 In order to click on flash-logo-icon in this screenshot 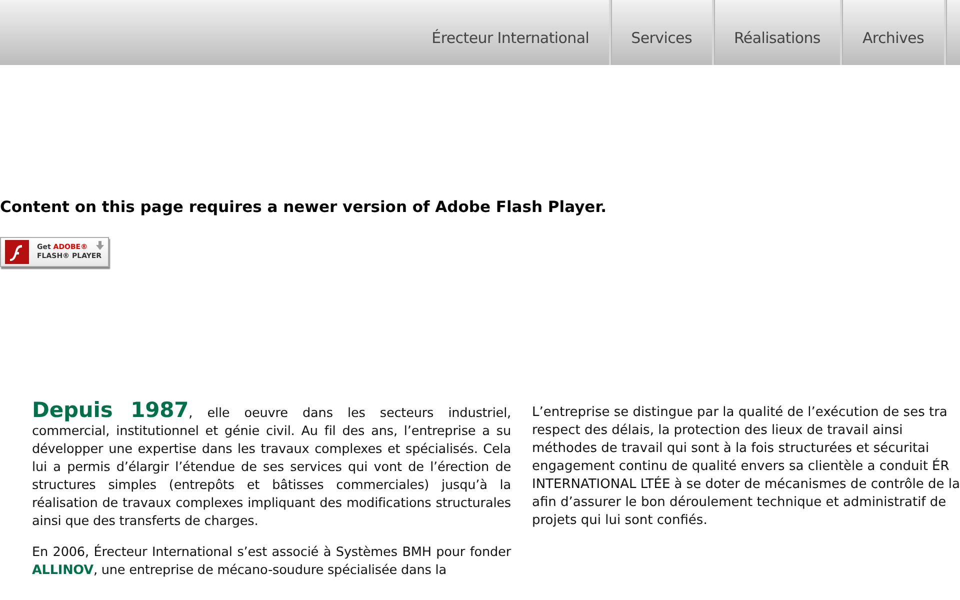, I will do `click(17, 252)`.